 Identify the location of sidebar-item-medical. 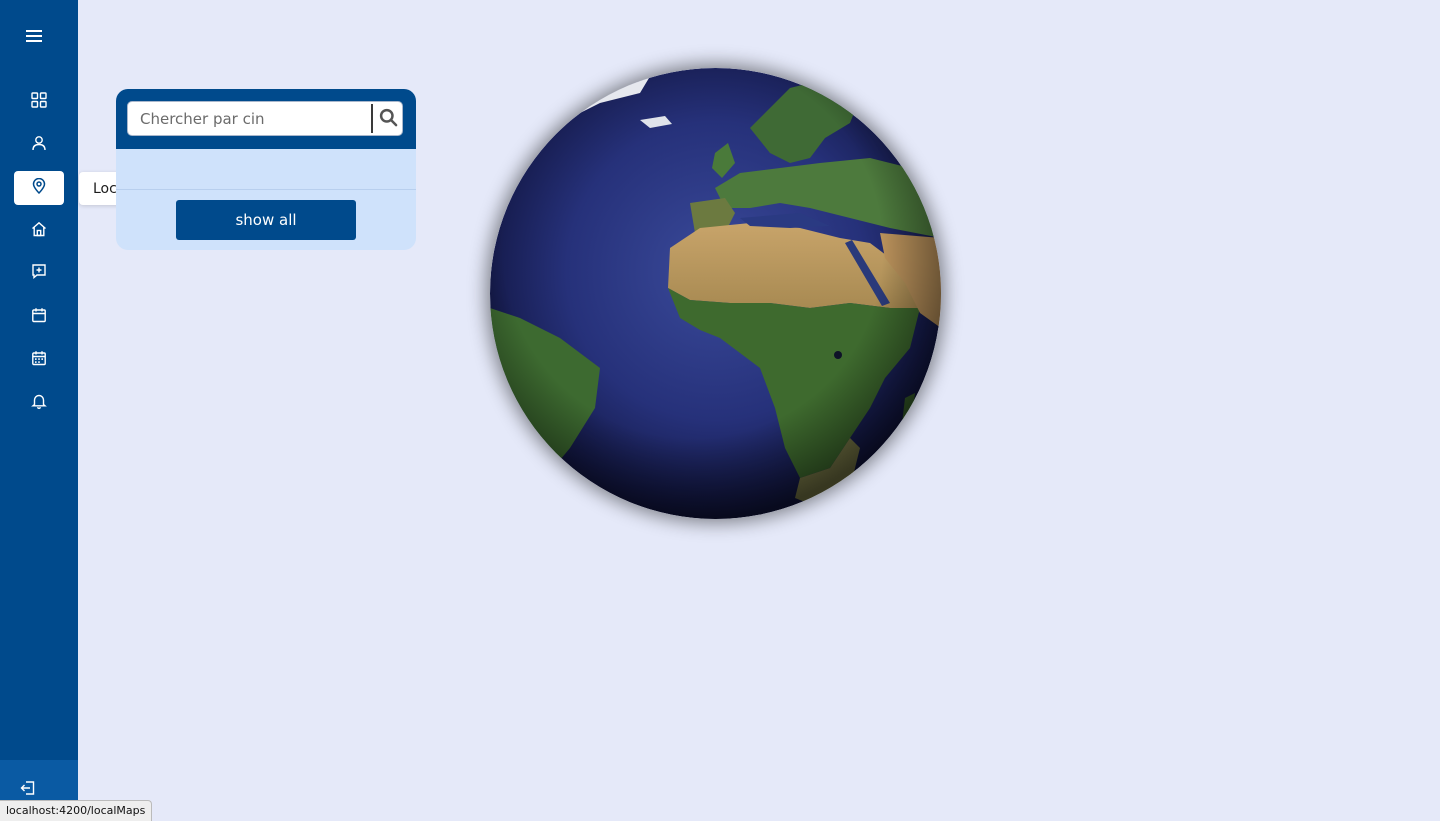
(39, 273).